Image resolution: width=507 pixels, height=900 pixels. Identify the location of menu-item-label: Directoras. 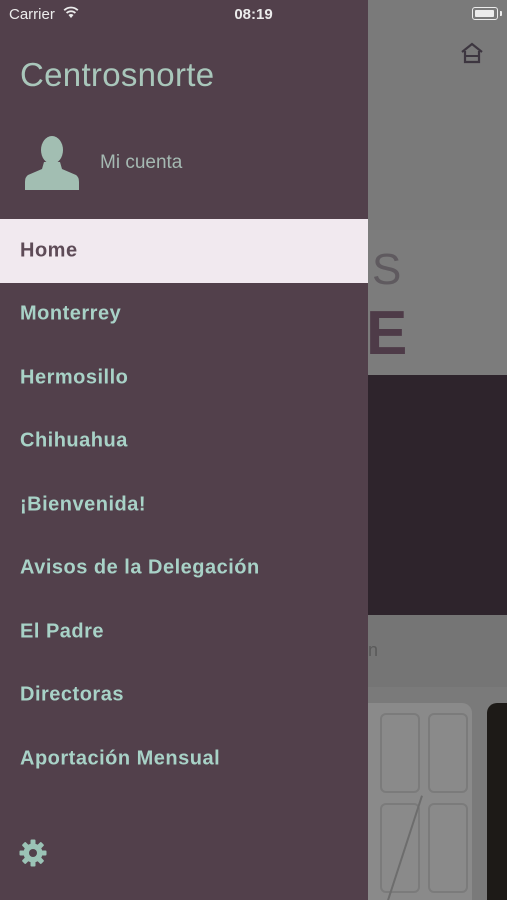
(72, 694).